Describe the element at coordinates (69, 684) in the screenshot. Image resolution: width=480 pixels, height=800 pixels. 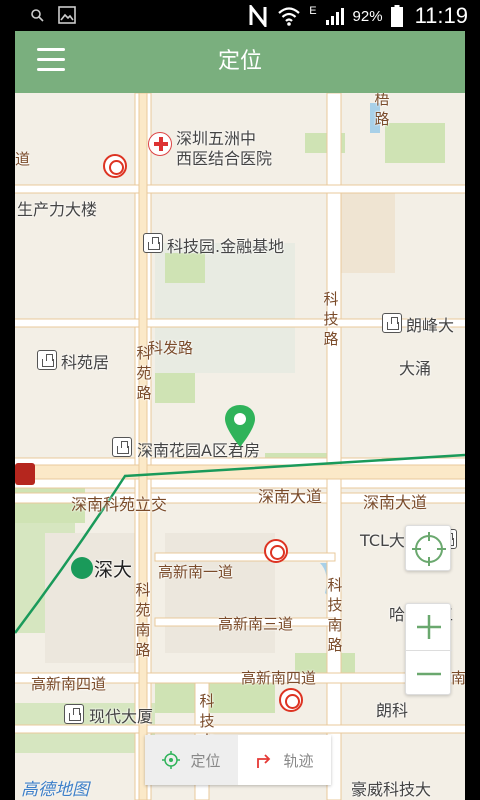
I see `map-label-gaoxin-nan4-left: 高新南四道` at that location.